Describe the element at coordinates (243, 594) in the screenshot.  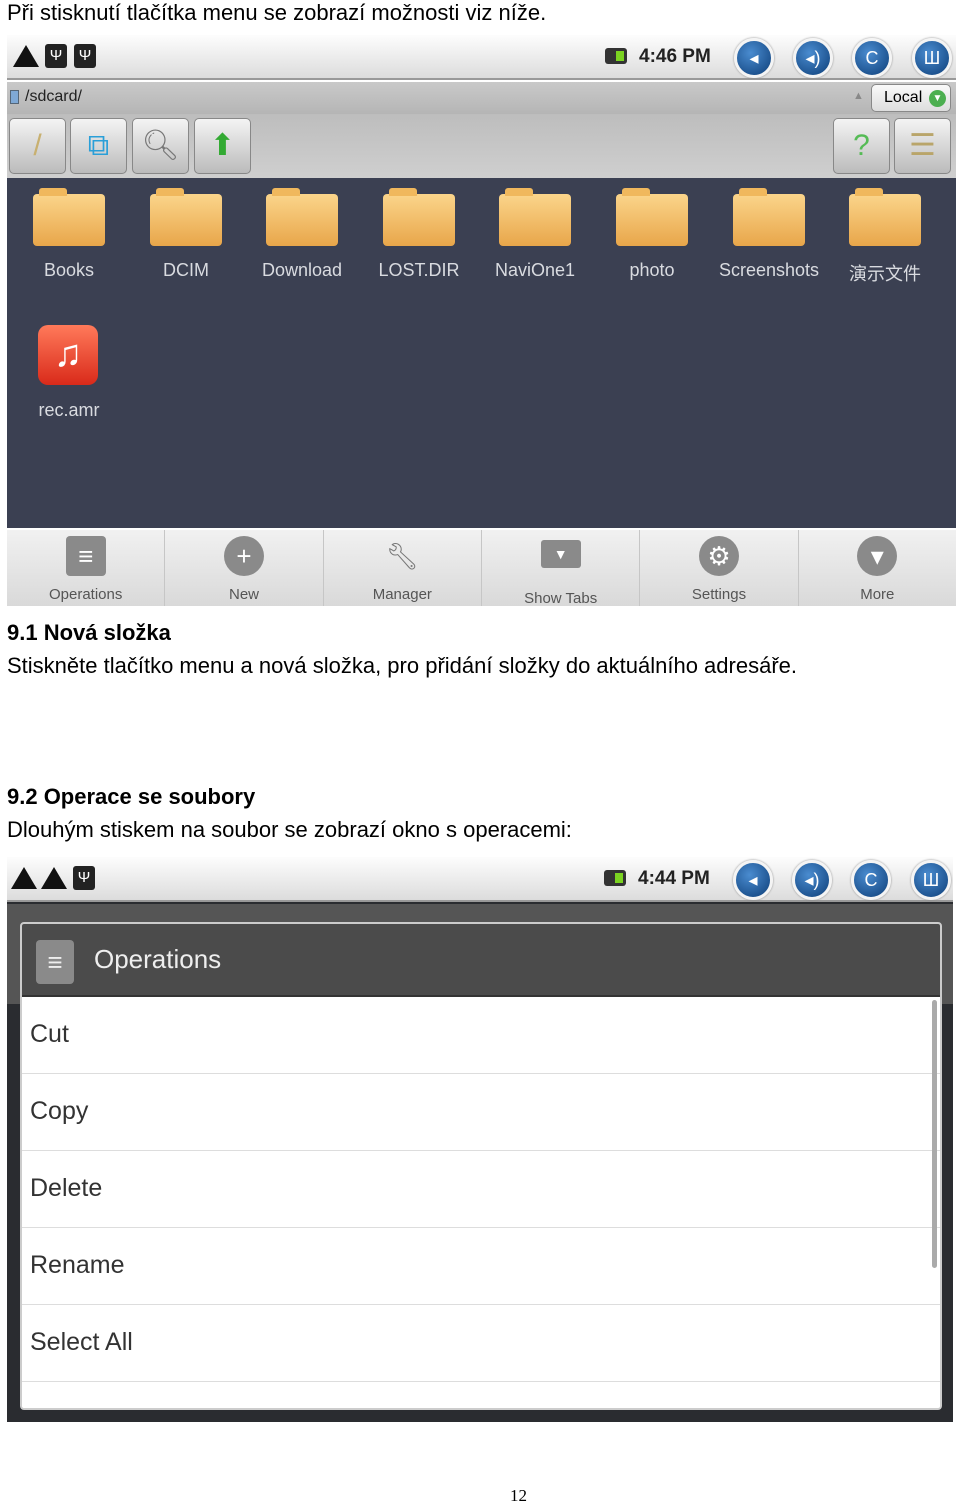
I see `menu-label: New` at that location.